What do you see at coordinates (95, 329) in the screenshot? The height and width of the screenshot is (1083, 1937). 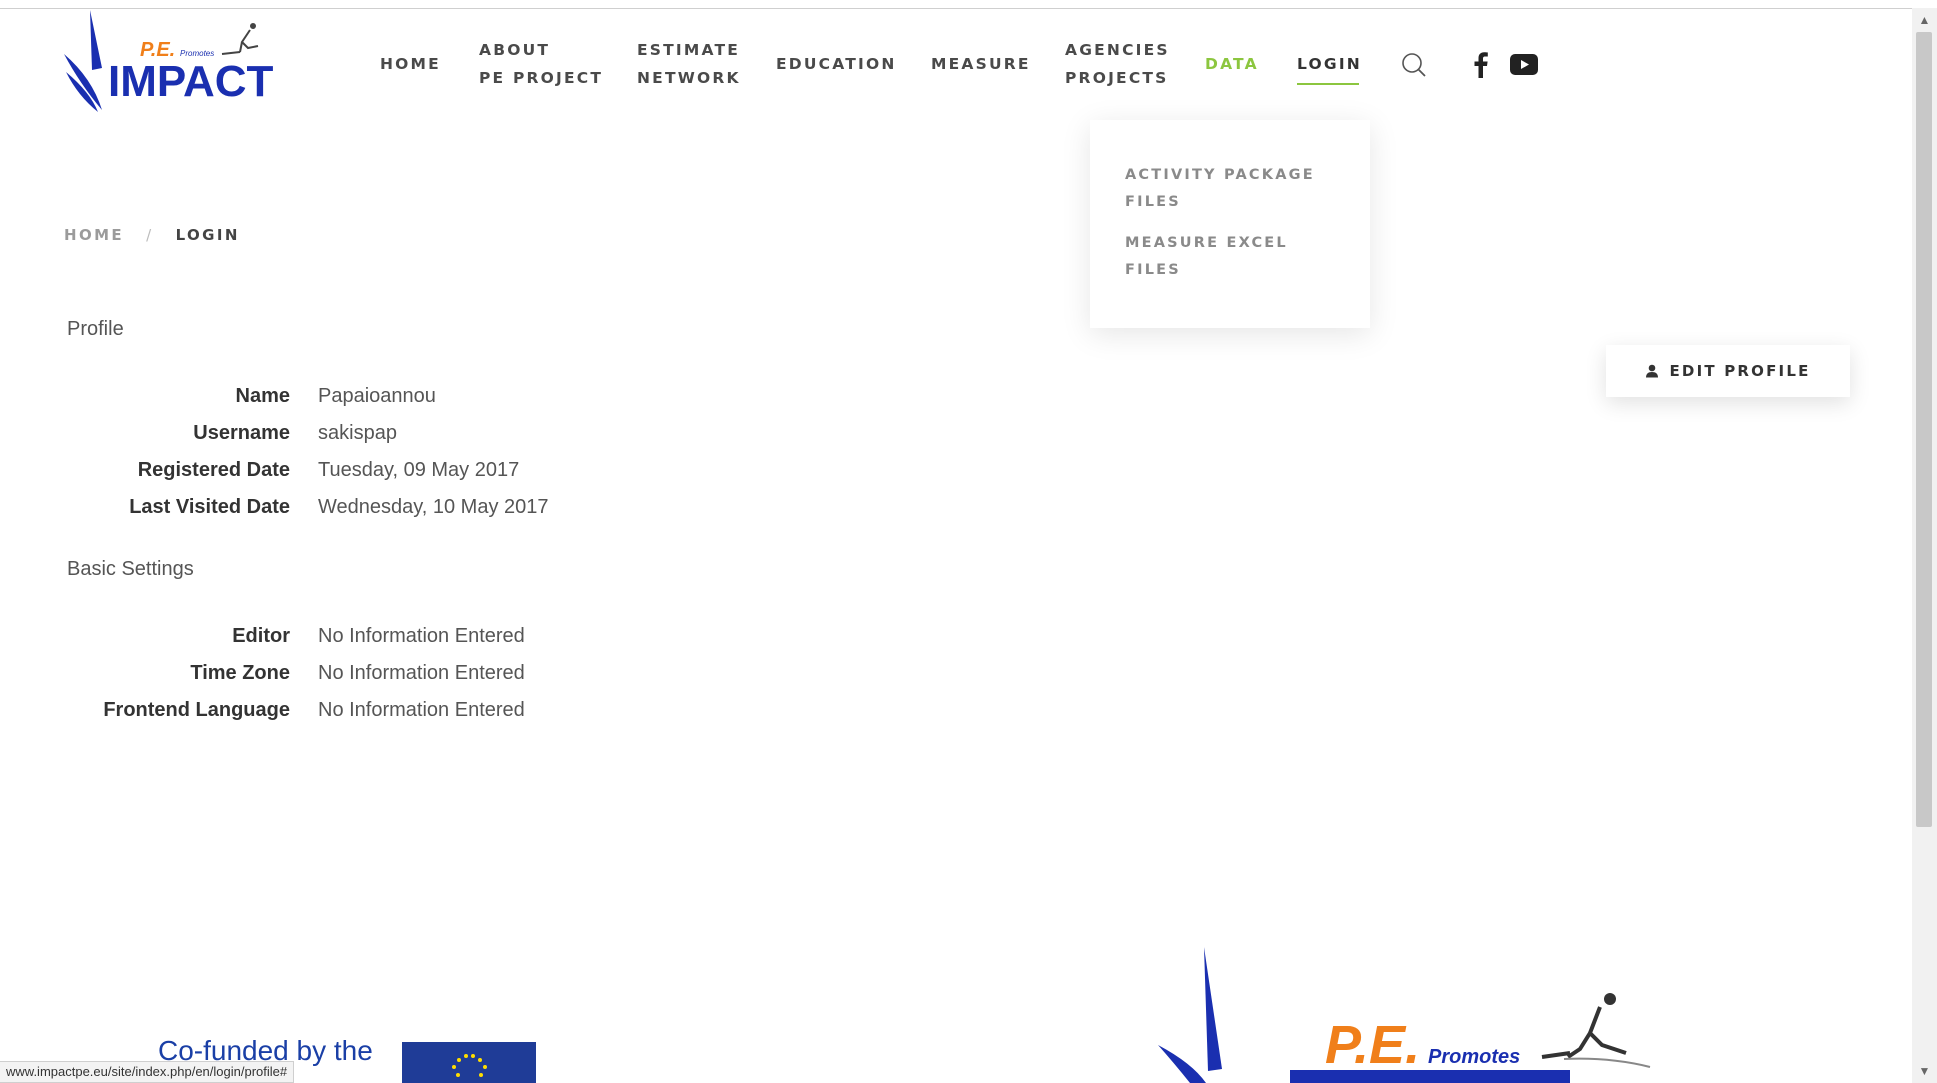 I see `profile-section-title: Profile` at bounding box center [95, 329].